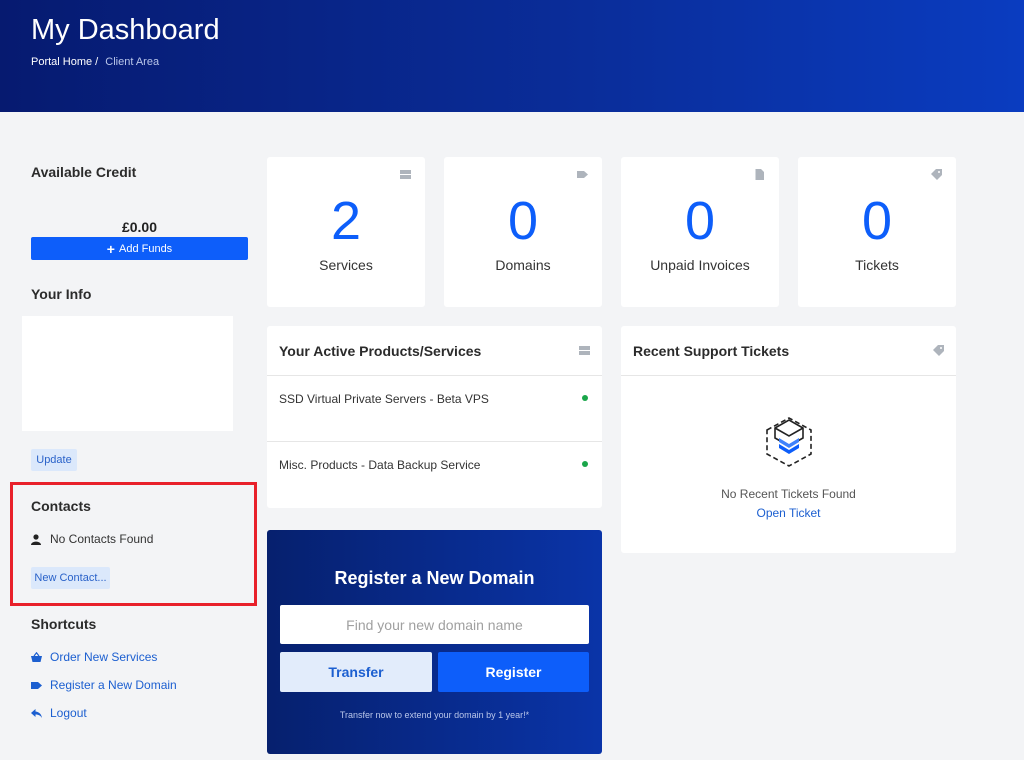 This screenshot has height=760, width=1024. I want to click on credit-title: Available Credit, so click(84, 172).